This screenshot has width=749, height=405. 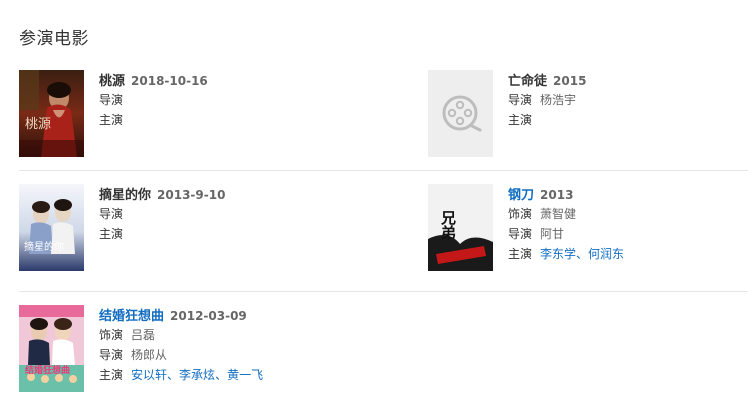 What do you see at coordinates (606, 254) in the screenshot?
I see `star-link: 何润东` at bounding box center [606, 254].